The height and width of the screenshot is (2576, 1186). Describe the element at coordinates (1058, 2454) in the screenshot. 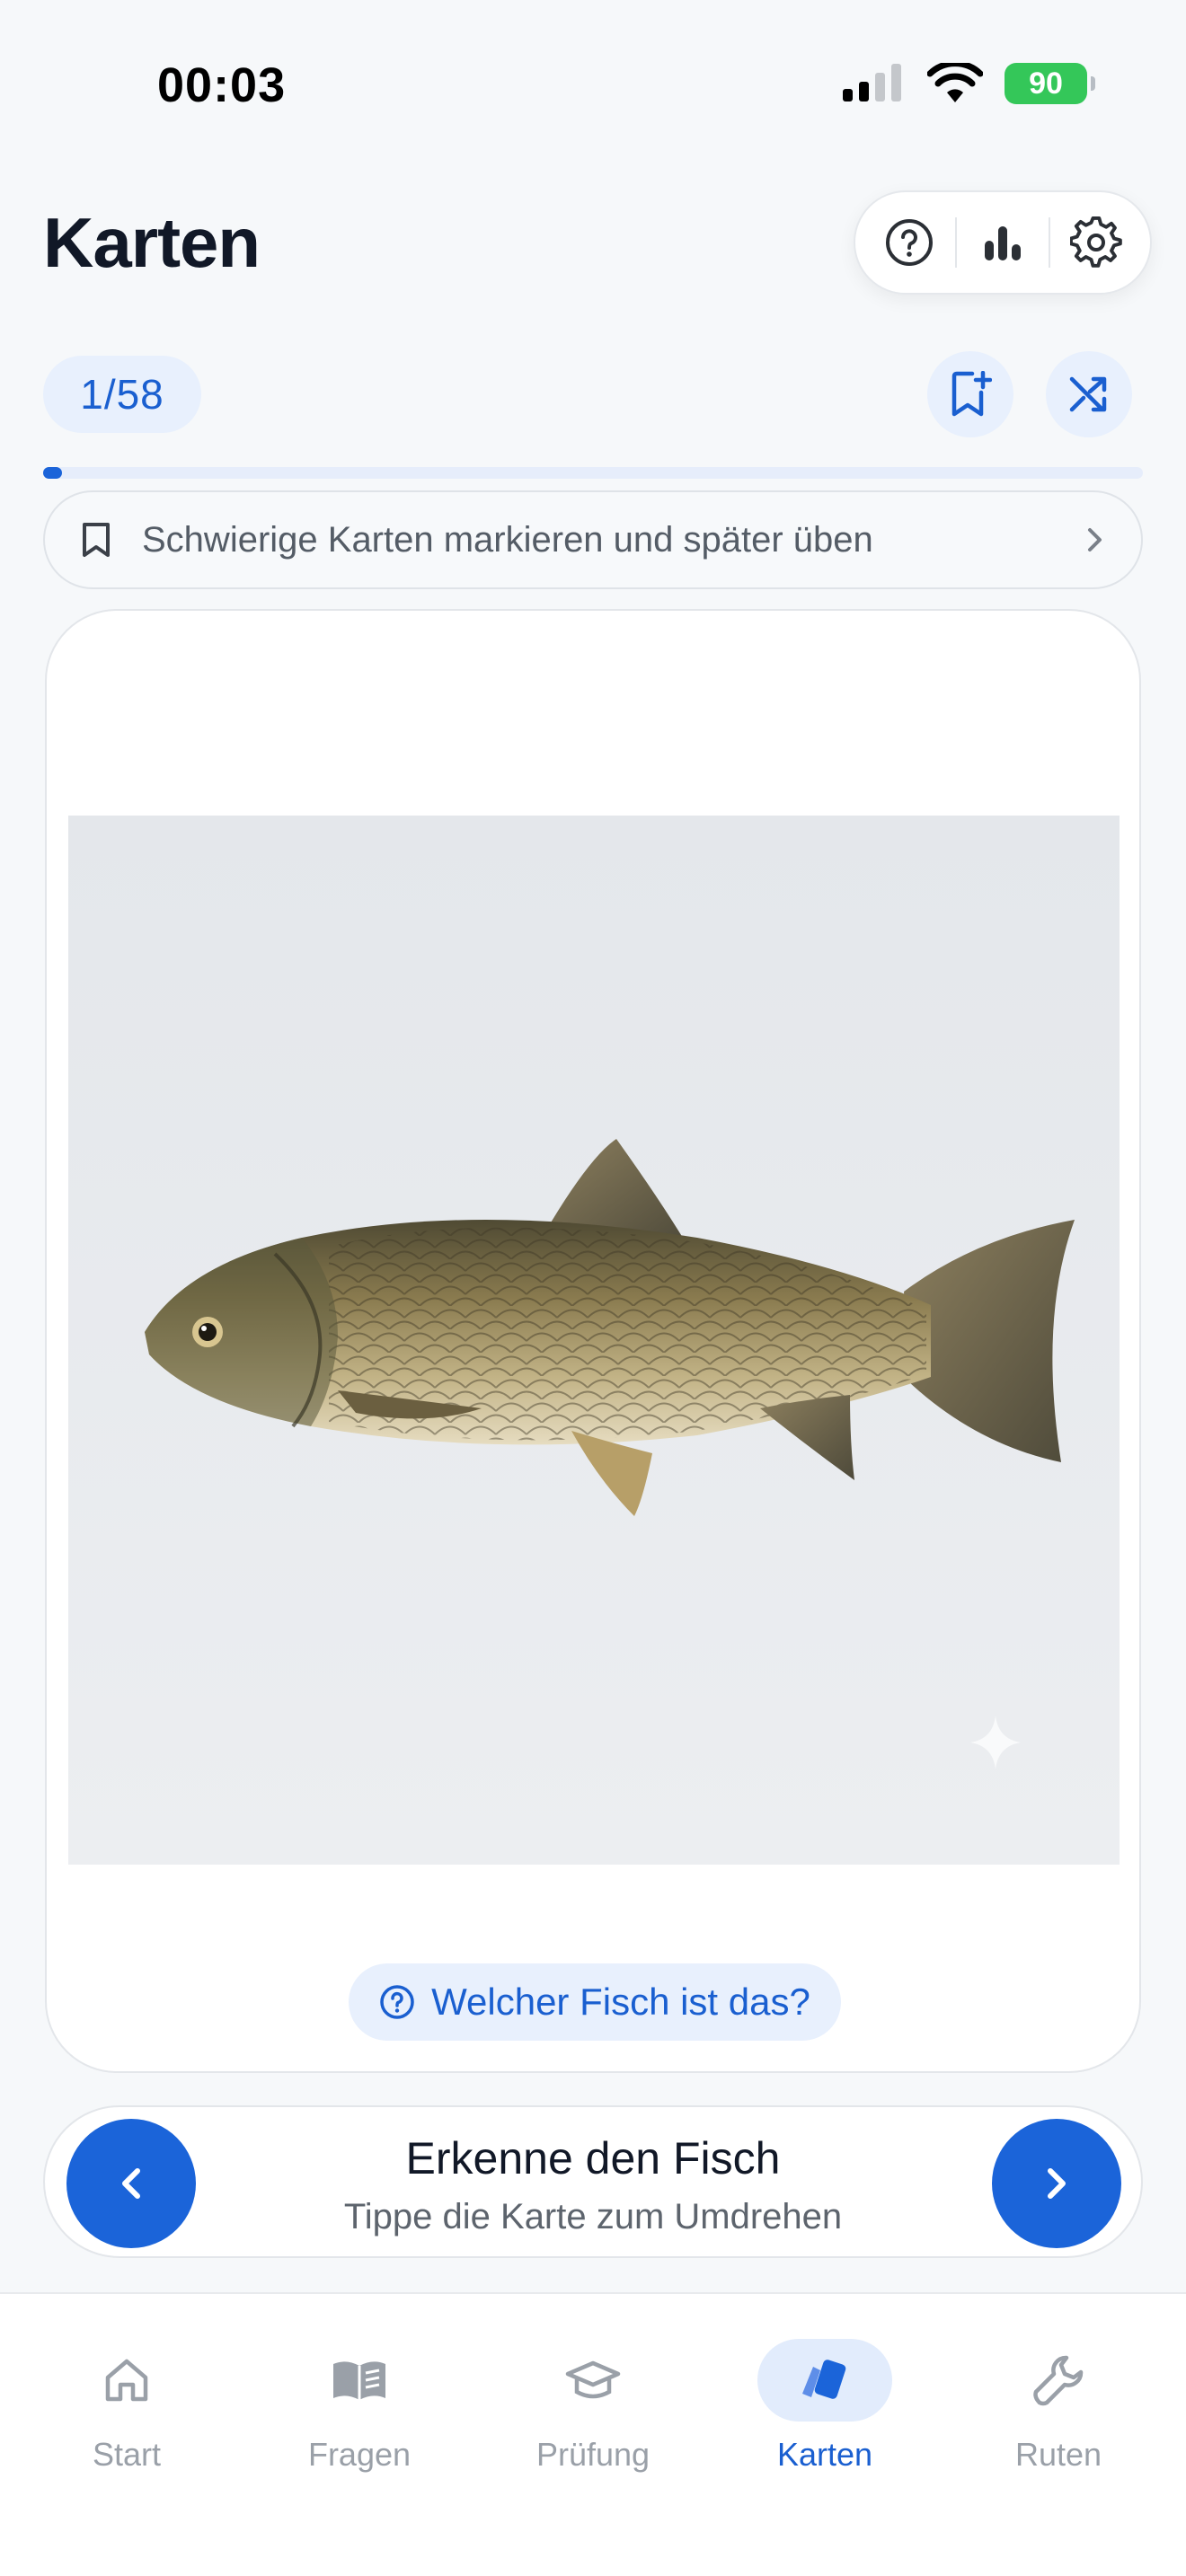

I see `tab-label: Ruten` at that location.